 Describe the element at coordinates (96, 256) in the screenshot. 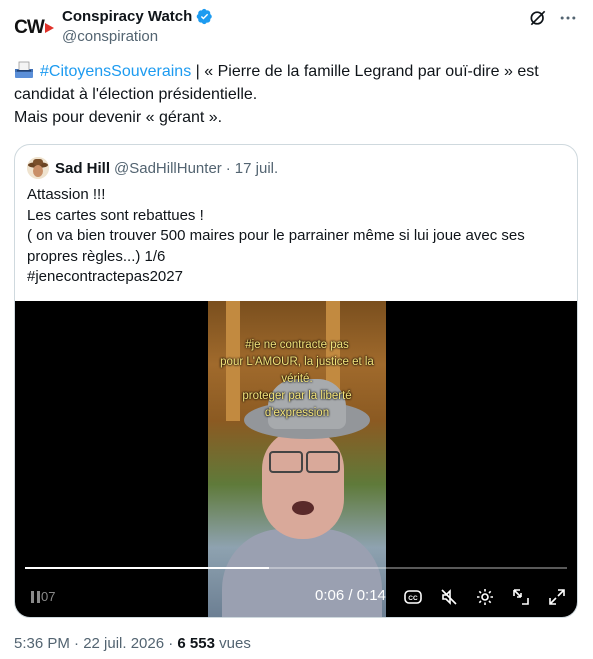

I see `quoted-text-line: propres règles...) 1/6` at that location.